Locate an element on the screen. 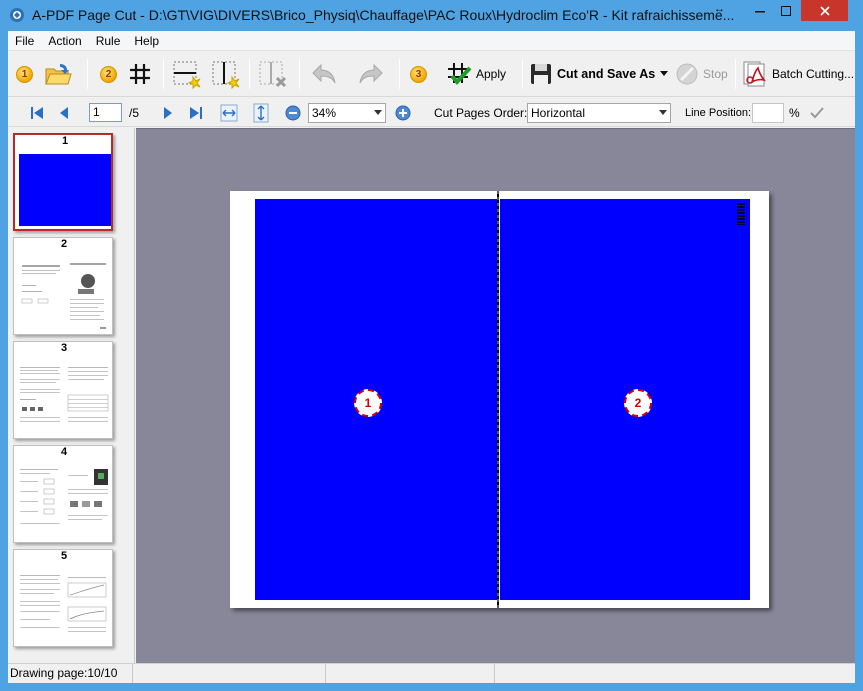  dropdown-arrow-icon is located at coordinates (664, 74).